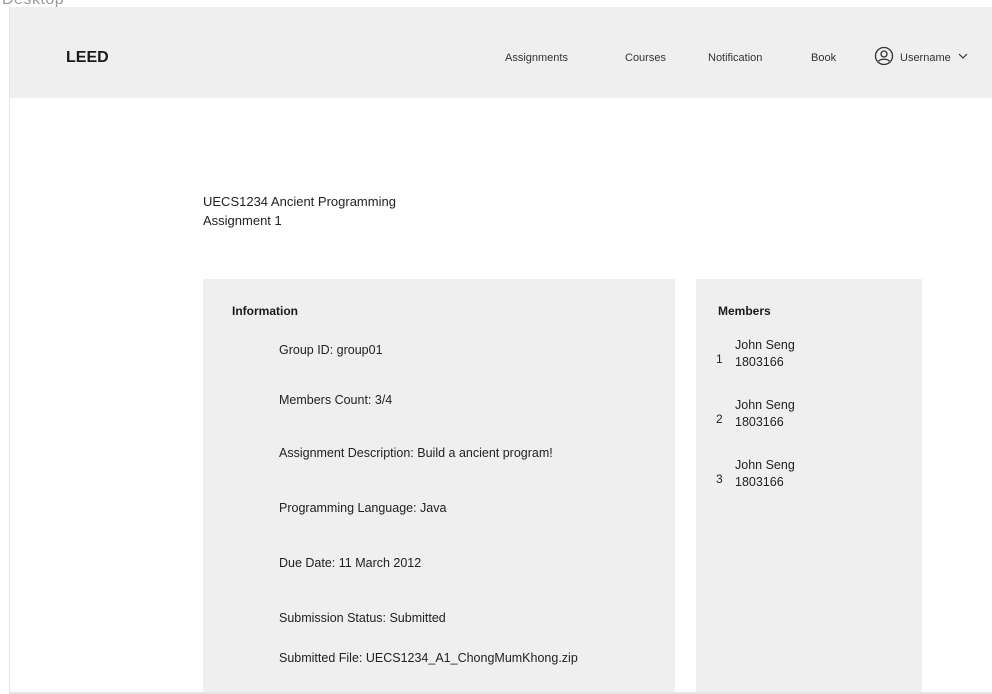  What do you see at coordinates (735, 58) in the screenshot?
I see `nav-link-notification: Notification` at bounding box center [735, 58].